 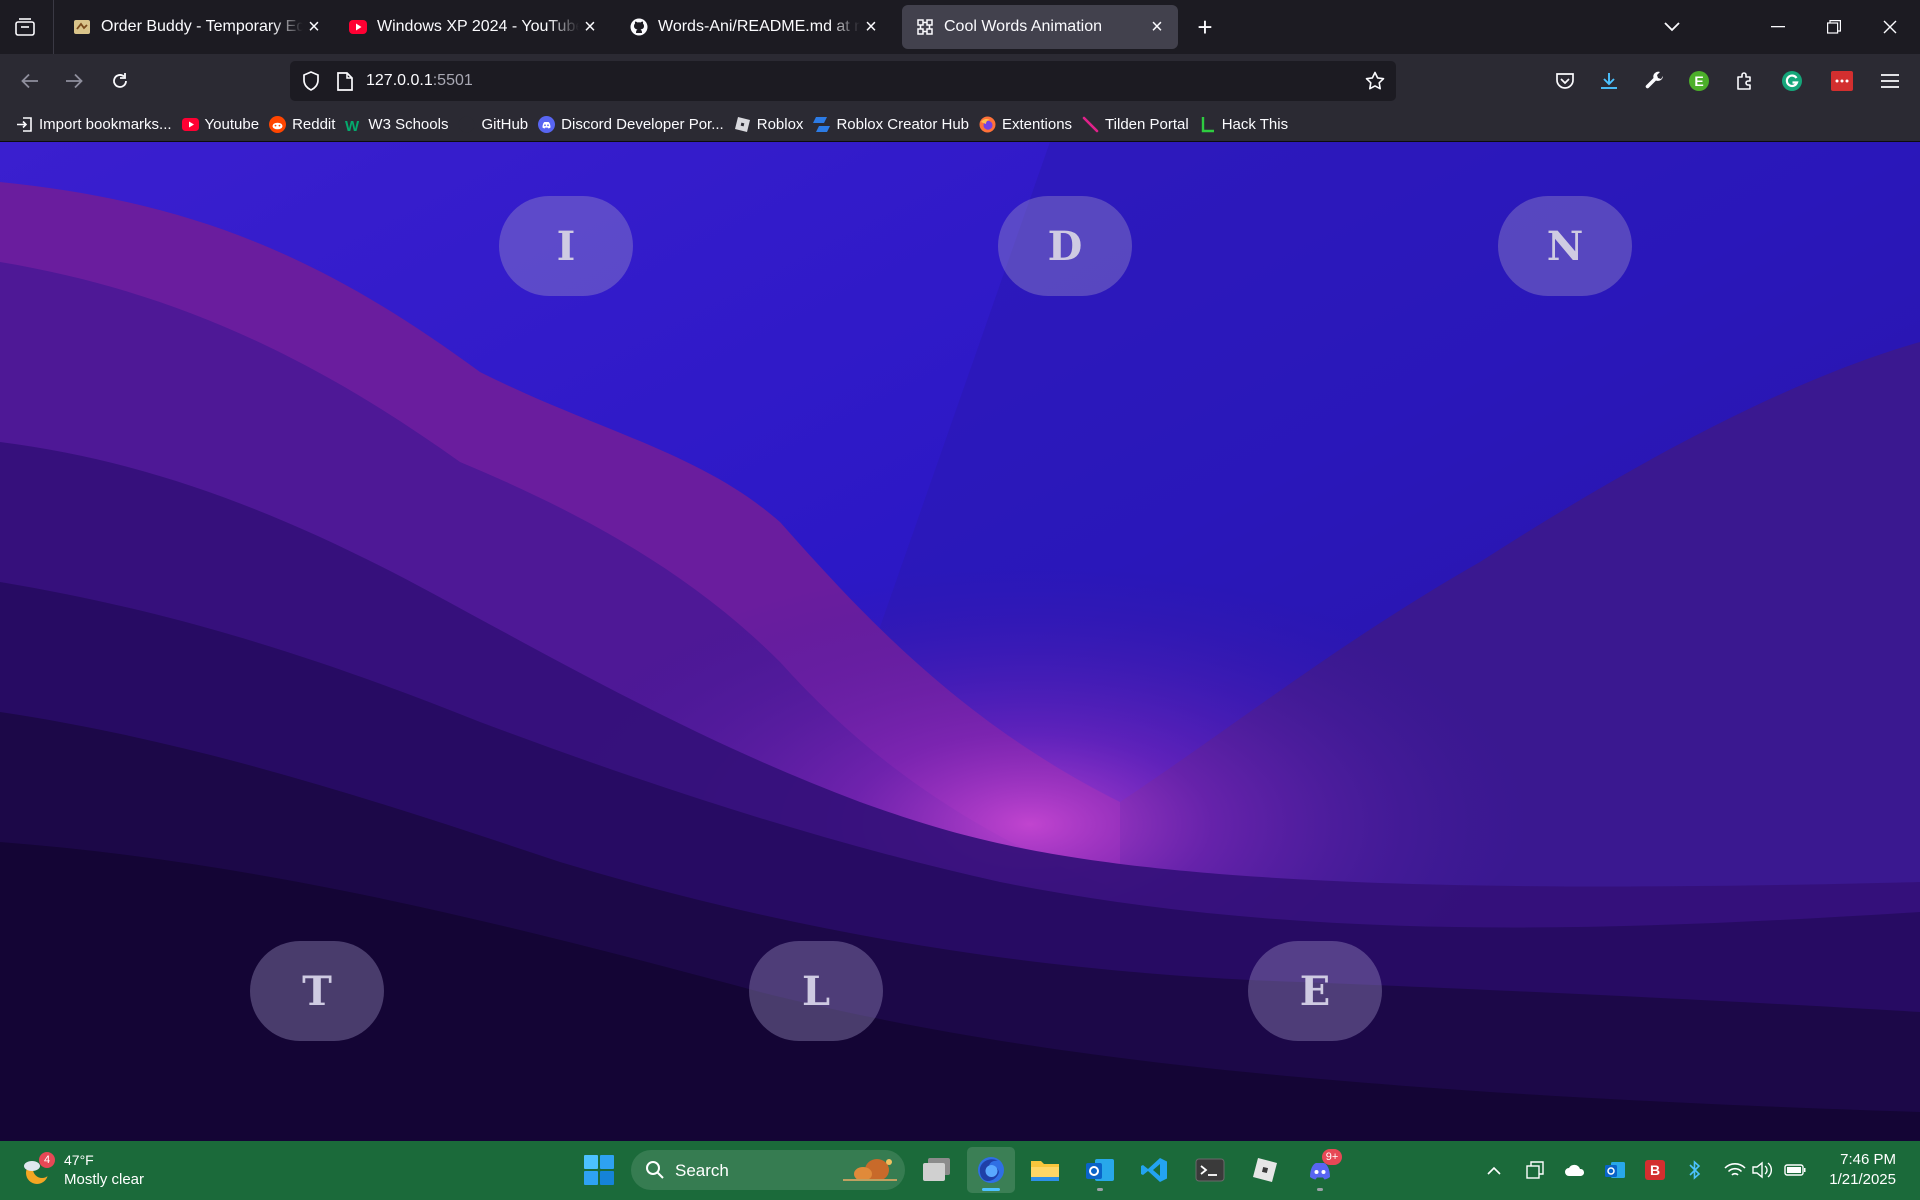 I want to click on taskbar-search-box: Search, so click(x=768, y=1170).